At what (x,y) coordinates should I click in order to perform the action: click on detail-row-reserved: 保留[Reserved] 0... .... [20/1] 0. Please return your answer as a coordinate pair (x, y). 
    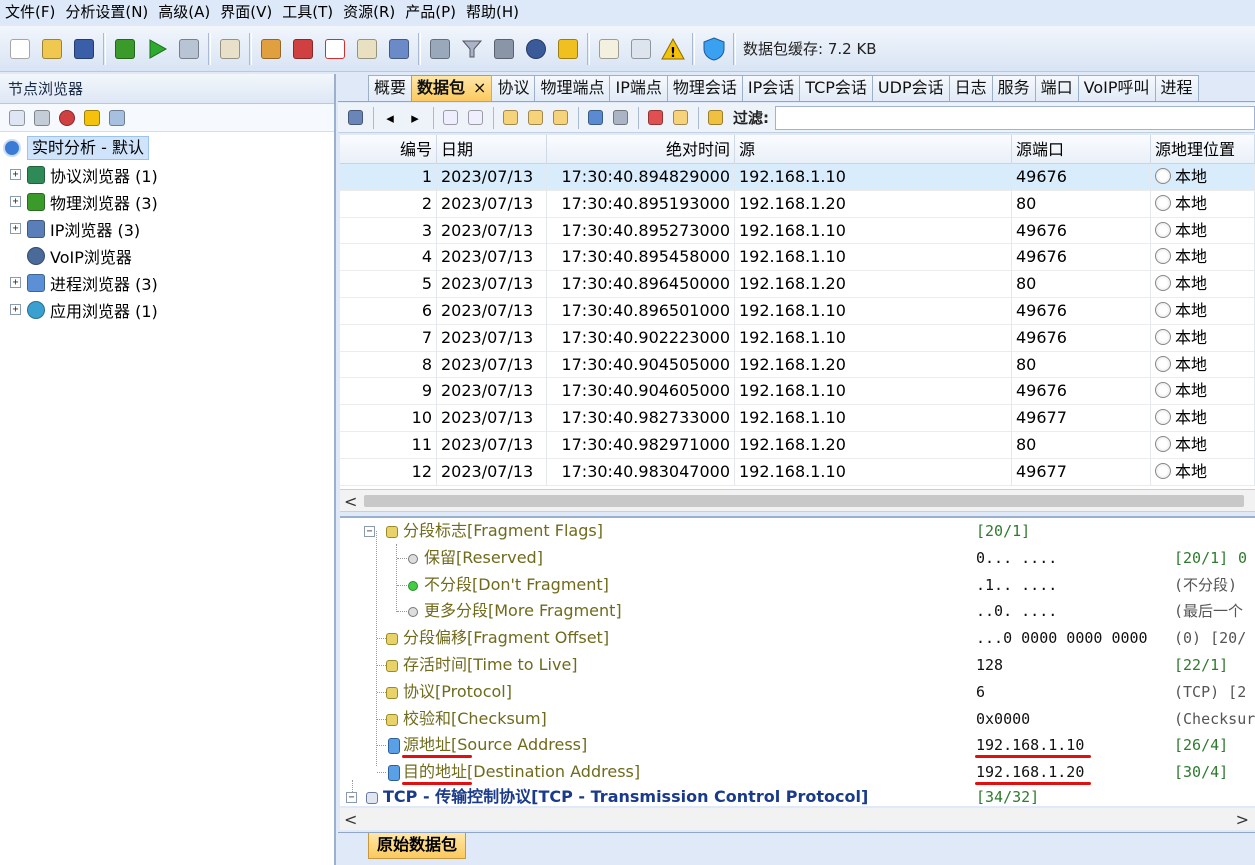
    Looking at the image, I should click on (797, 558).